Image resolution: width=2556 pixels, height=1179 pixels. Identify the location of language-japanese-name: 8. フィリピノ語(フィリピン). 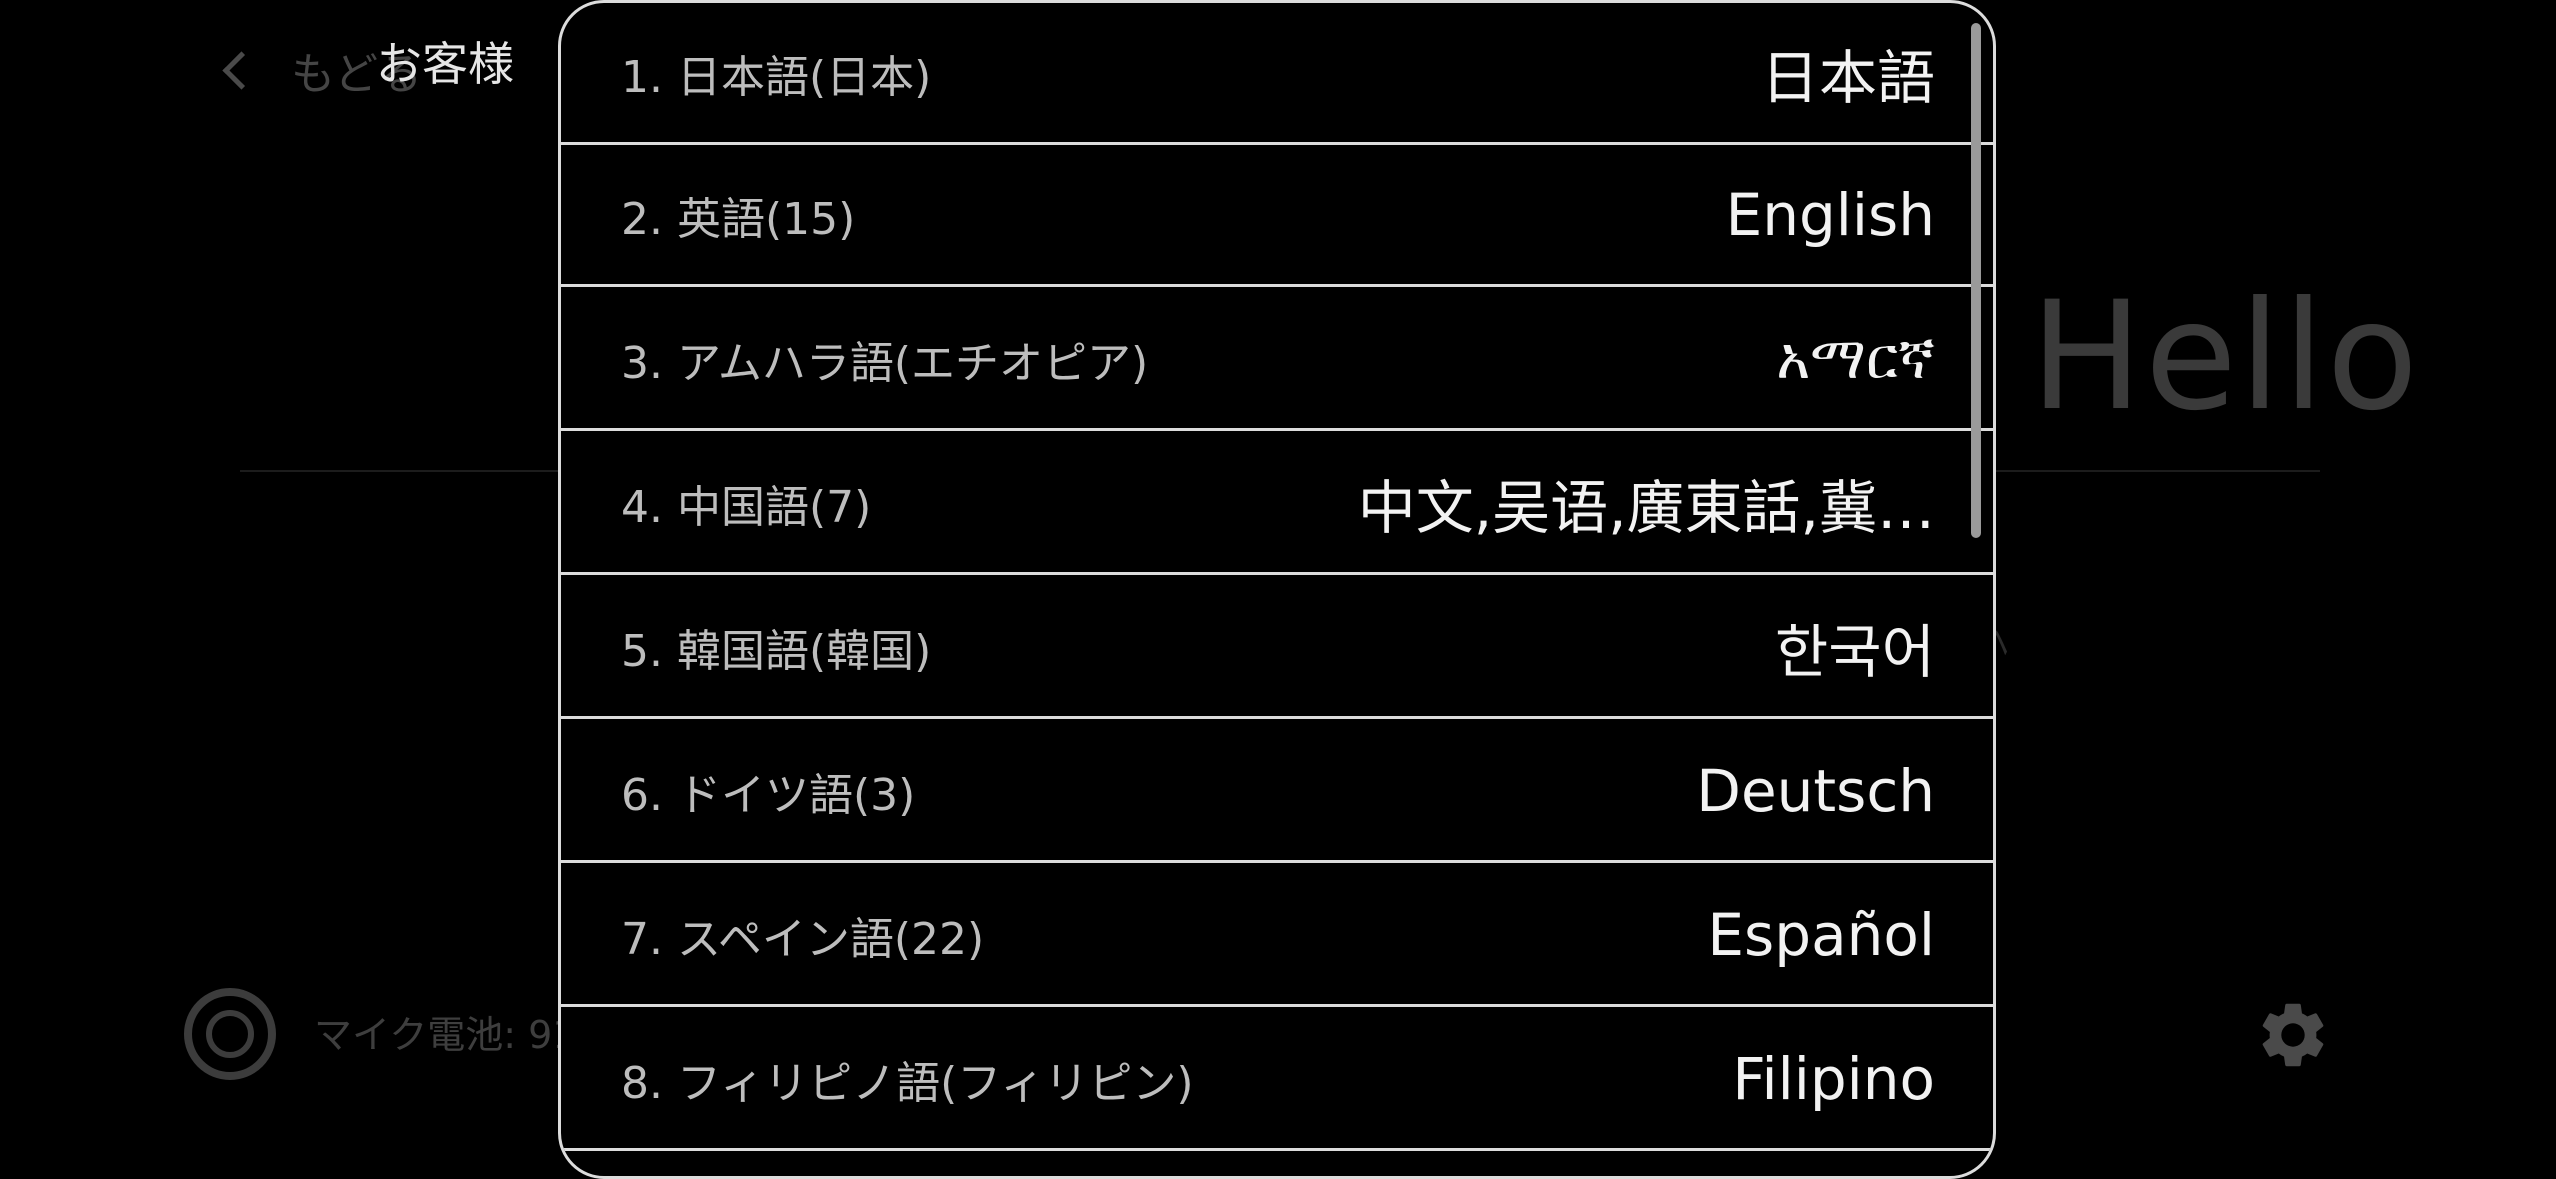
(907, 1083).